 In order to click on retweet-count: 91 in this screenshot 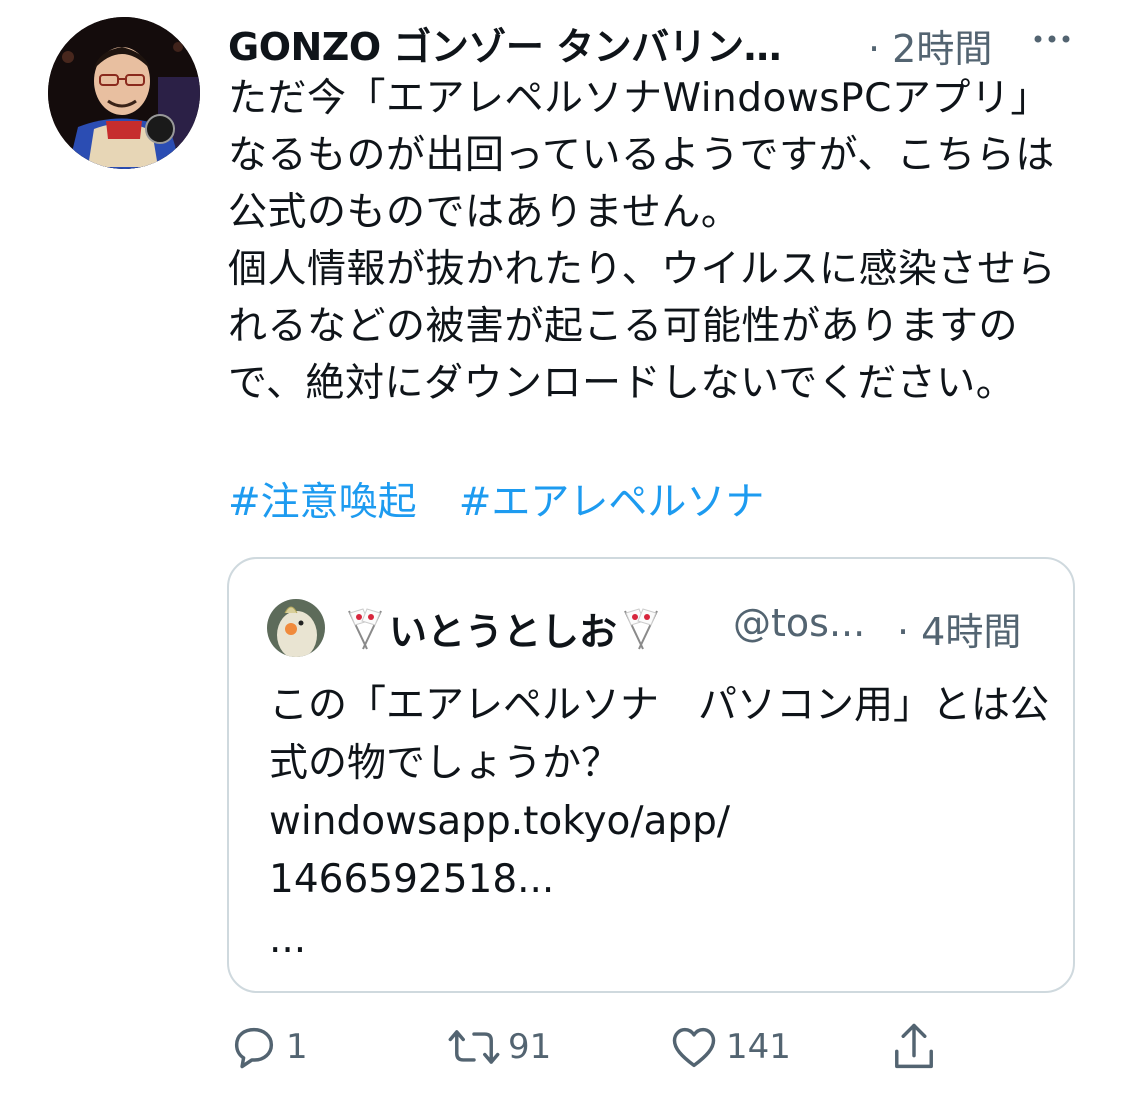, I will do `click(530, 1047)`.